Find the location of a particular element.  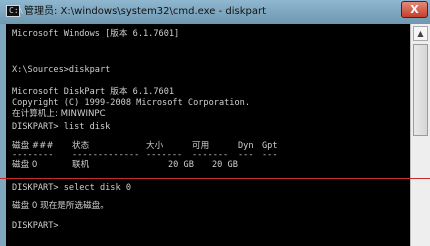

close-button: X is located at coordinates (414, 9).